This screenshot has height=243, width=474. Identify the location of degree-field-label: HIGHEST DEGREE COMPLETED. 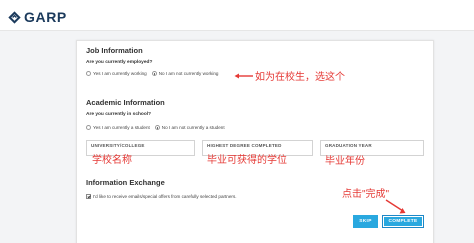
(244, 145).